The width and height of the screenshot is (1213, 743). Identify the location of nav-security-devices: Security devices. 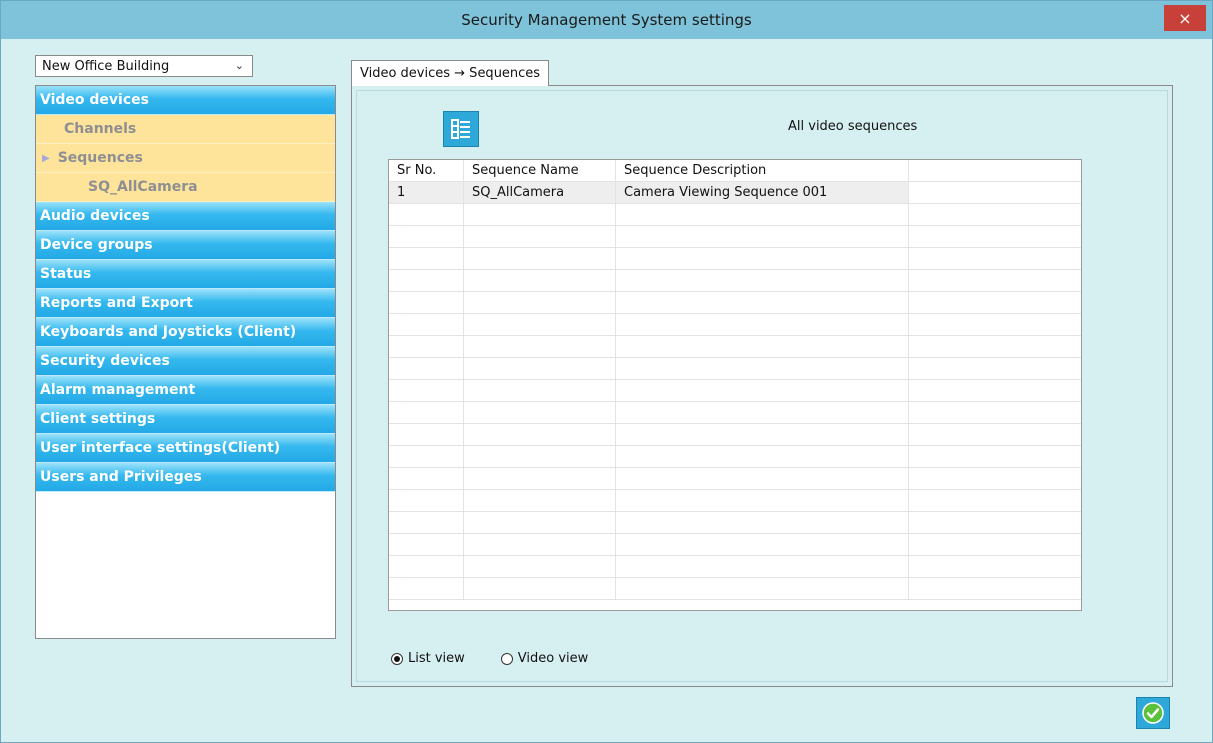
(185, 361).